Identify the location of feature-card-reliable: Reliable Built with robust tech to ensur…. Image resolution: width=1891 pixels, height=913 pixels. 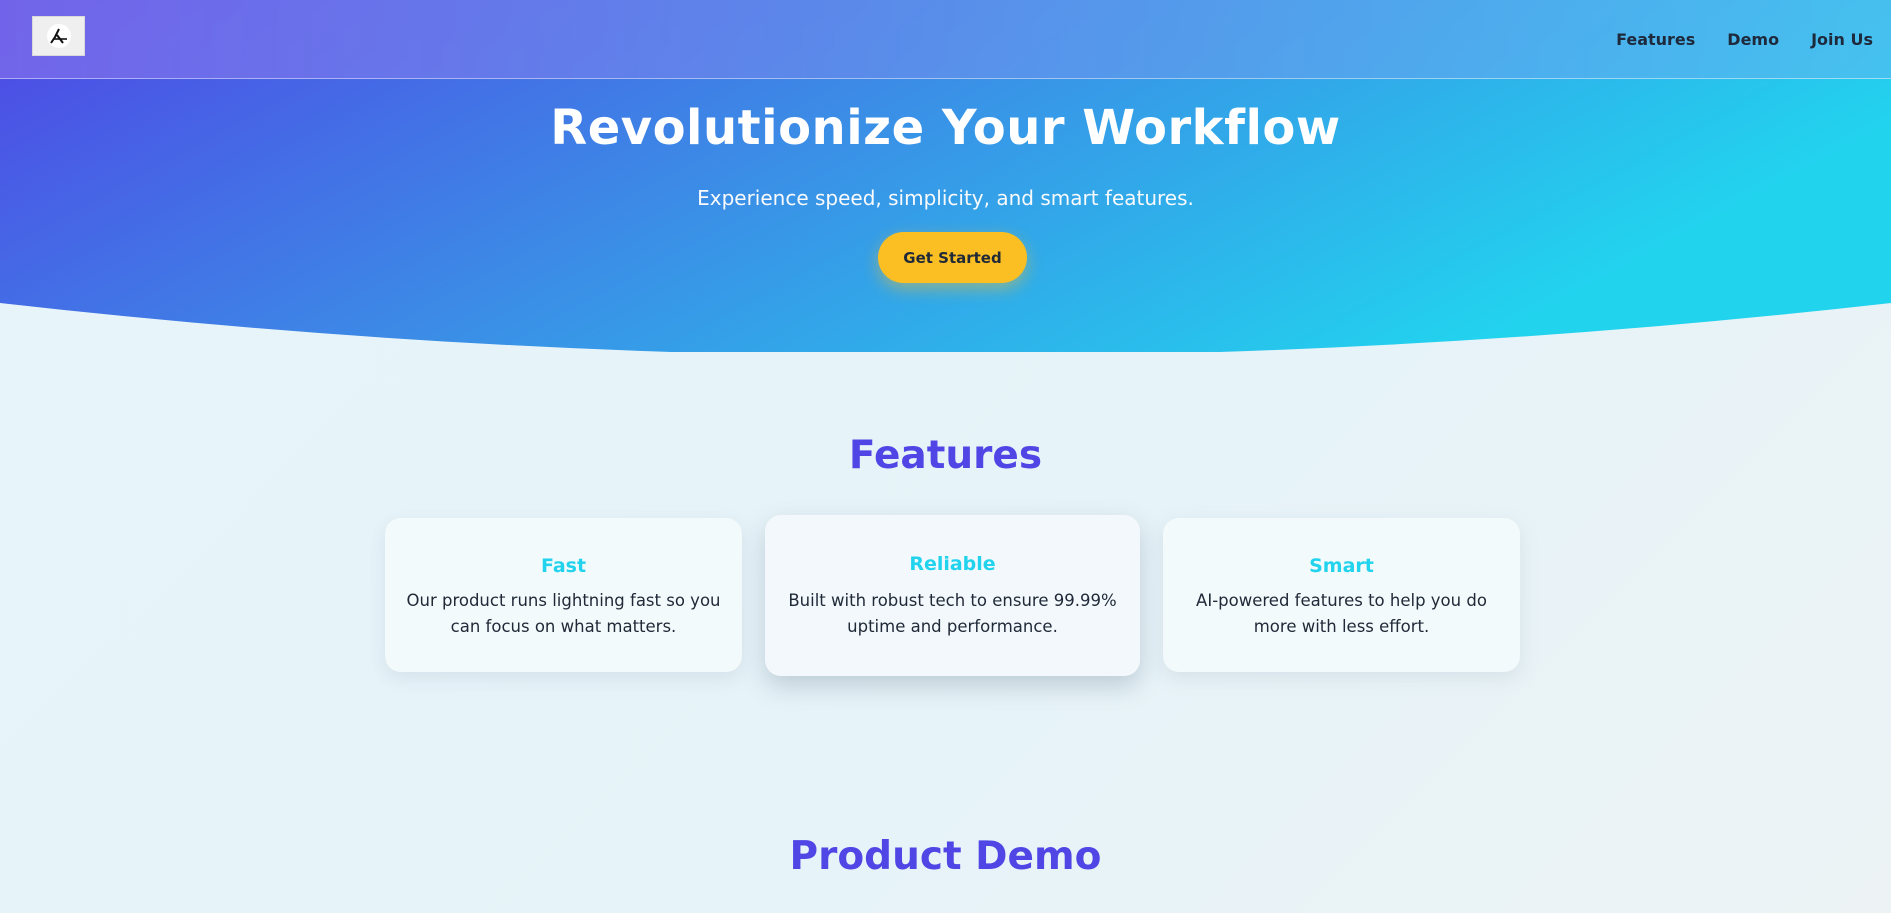
(952, 595).